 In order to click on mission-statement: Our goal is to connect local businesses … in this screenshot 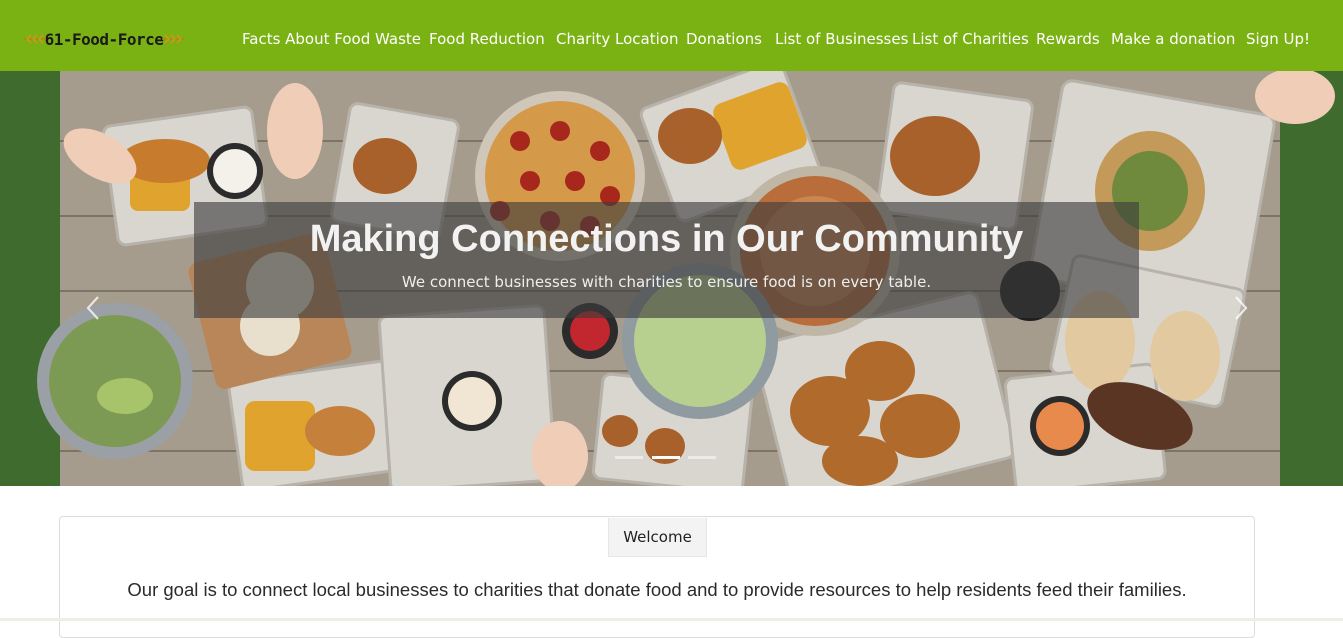, I will do `click(657, 589)`.